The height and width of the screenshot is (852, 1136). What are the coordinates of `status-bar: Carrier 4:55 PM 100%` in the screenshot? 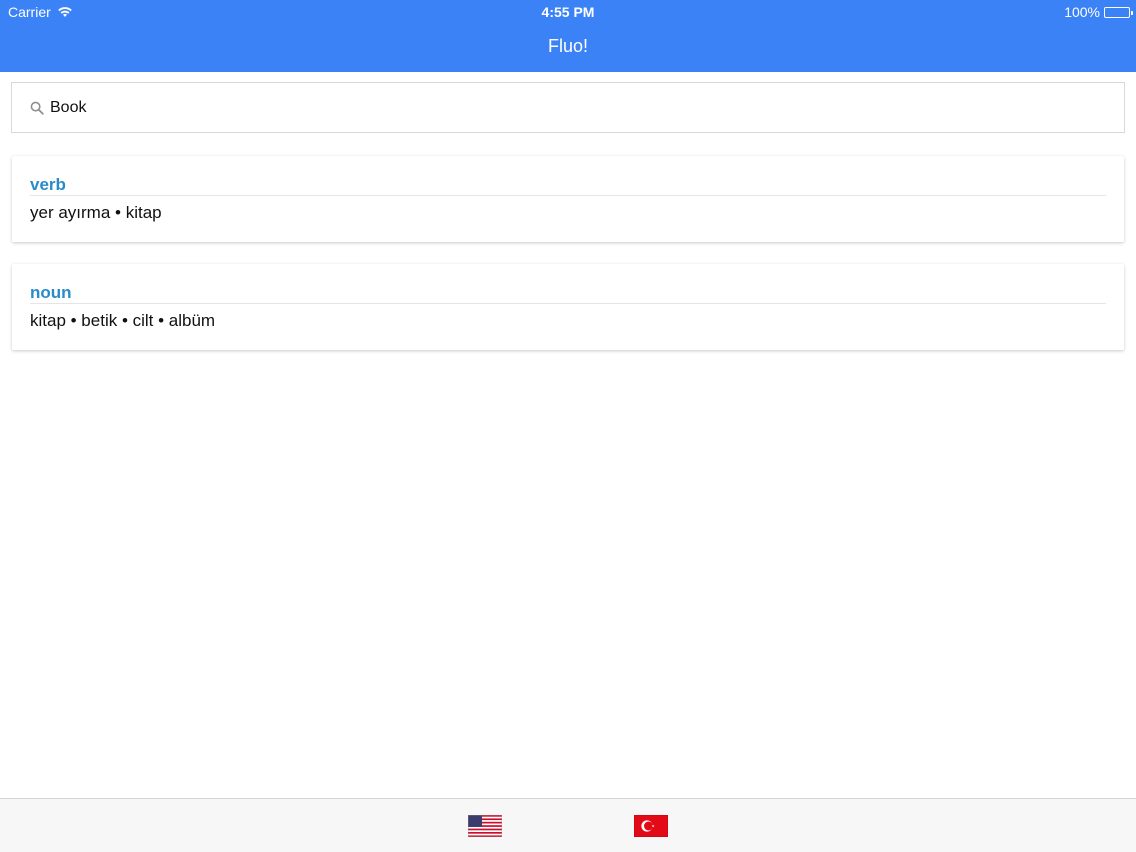 It's located at (568, 12).